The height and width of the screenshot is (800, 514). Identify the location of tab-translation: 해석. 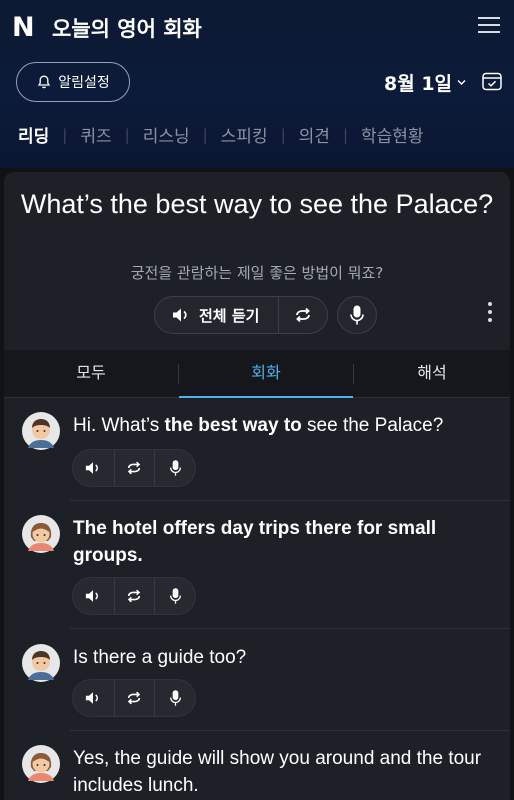
(432, 374).